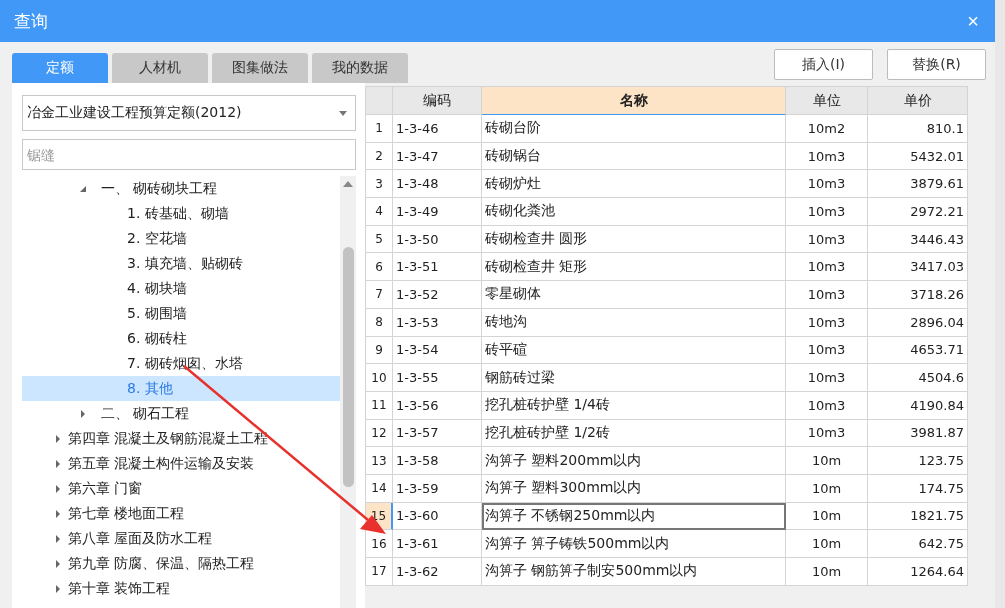  Describe the element at coordinates (161, 563) in the screenshot. I see `tree-item: 第九章 防腐、保温、隔热工程` at that location.